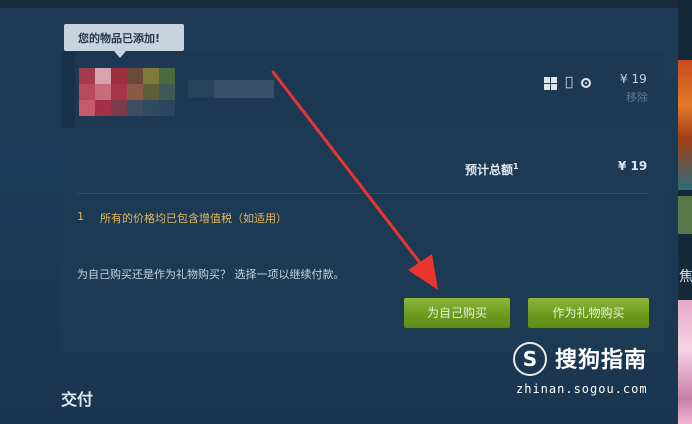  Describe the element at coordinates (530, 359) in the screenshot. I see `sogou-logo-icon: S` at that location.